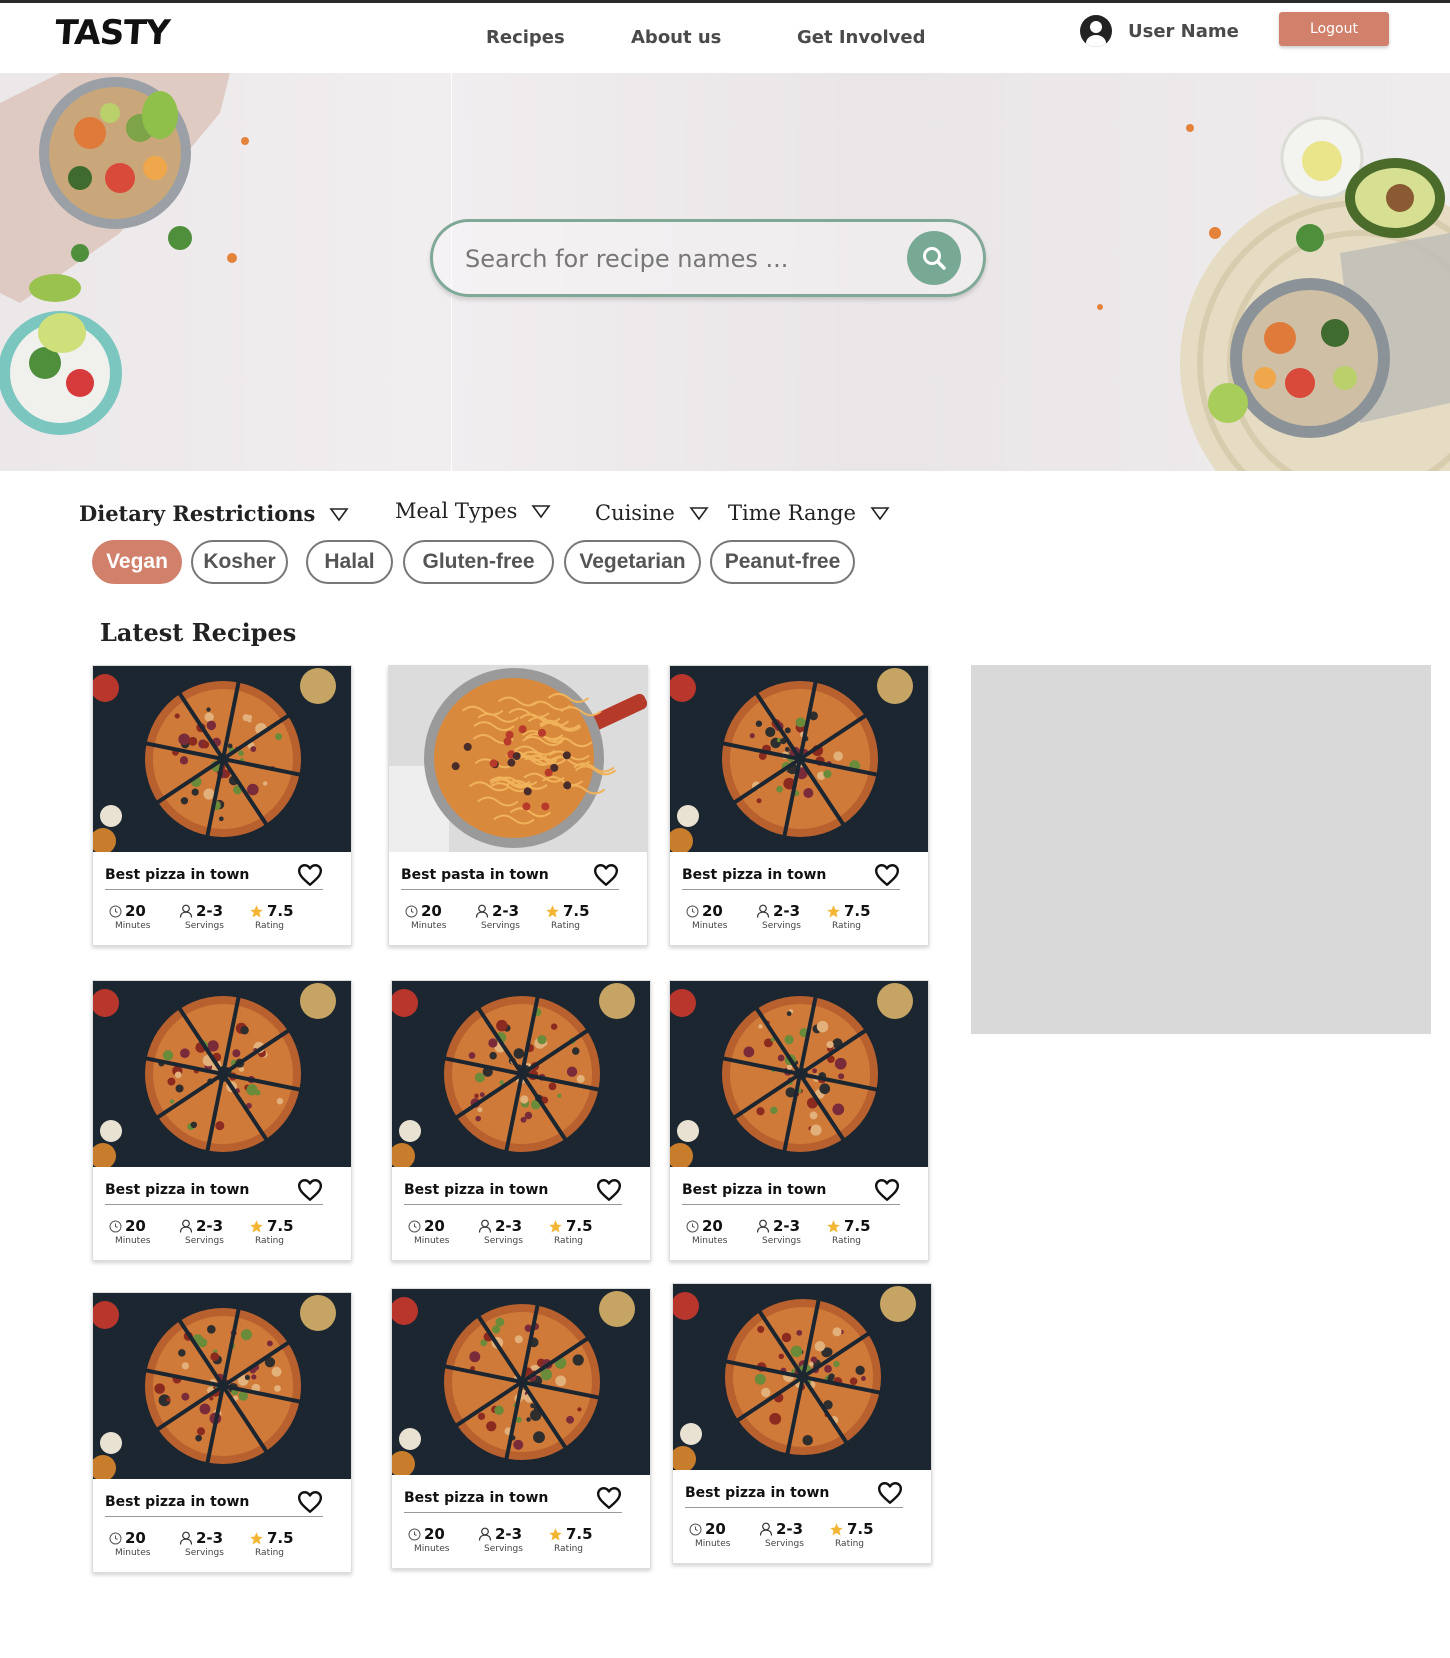  What do you see at coordinates (137, 562) in the screenshot?
I see `chip-vegan: Vegan` at bounding box center [137, 562].